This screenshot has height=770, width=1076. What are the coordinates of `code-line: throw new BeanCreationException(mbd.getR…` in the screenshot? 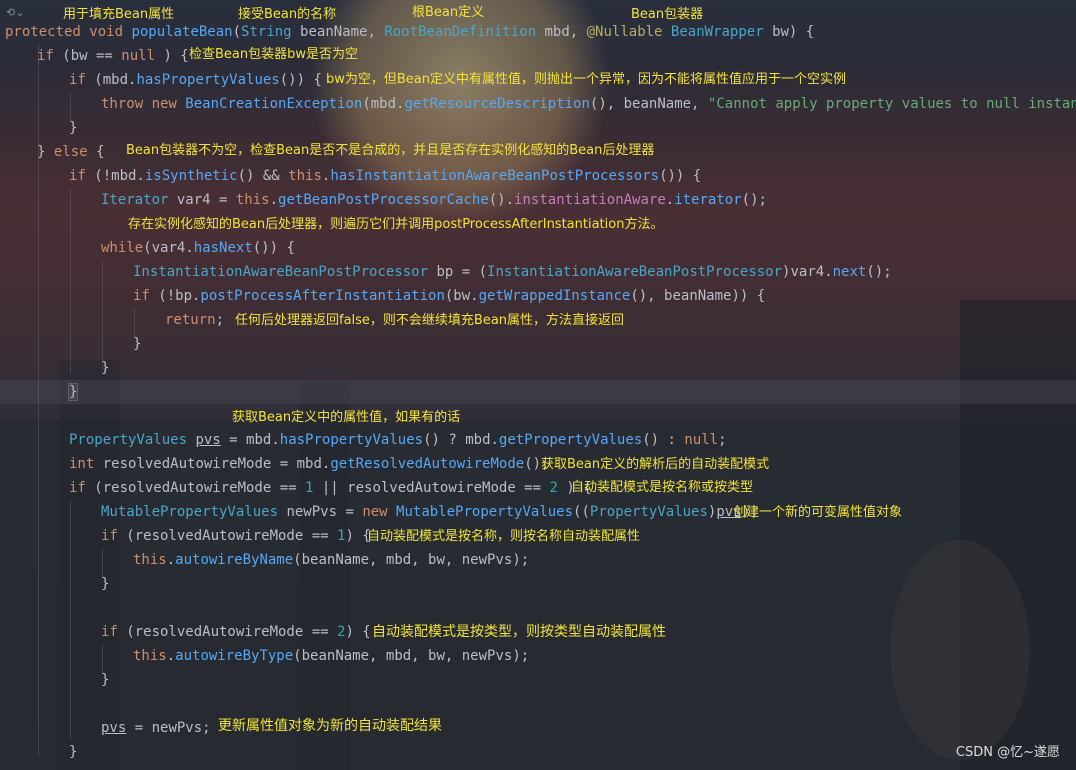 It's located at (588, 104).